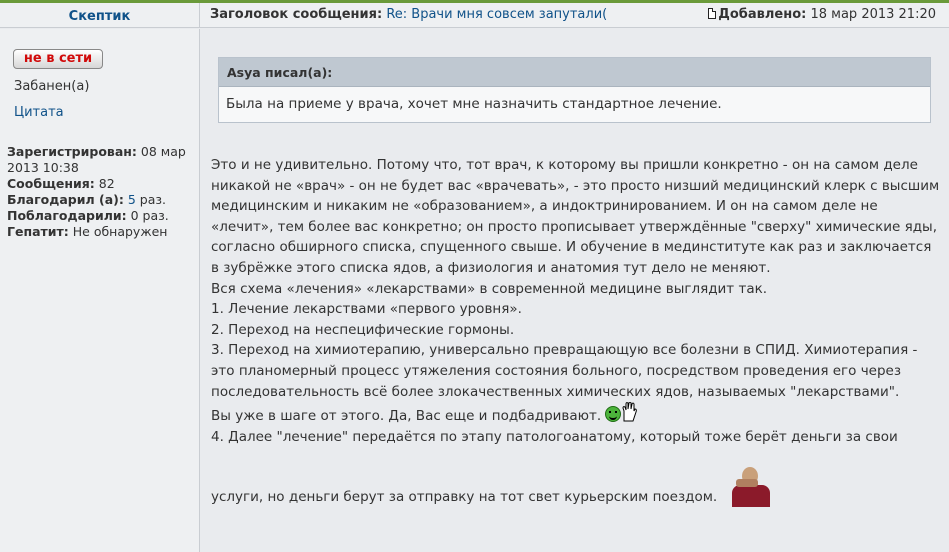 The width and height of the screenshot is (949, 552). Describe the element at coordinates (873, 14) in the screenshot. I see `added-value: 18 мар 2013 21:20` at that location.